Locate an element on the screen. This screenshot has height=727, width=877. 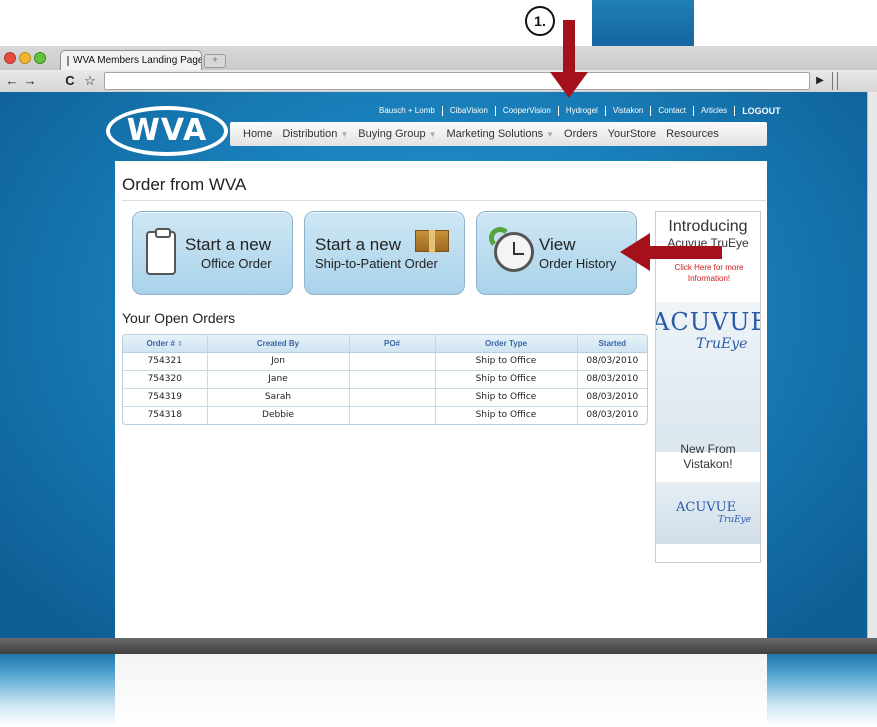
nav-orders-label: Orders is located at coordinates (581, 134).